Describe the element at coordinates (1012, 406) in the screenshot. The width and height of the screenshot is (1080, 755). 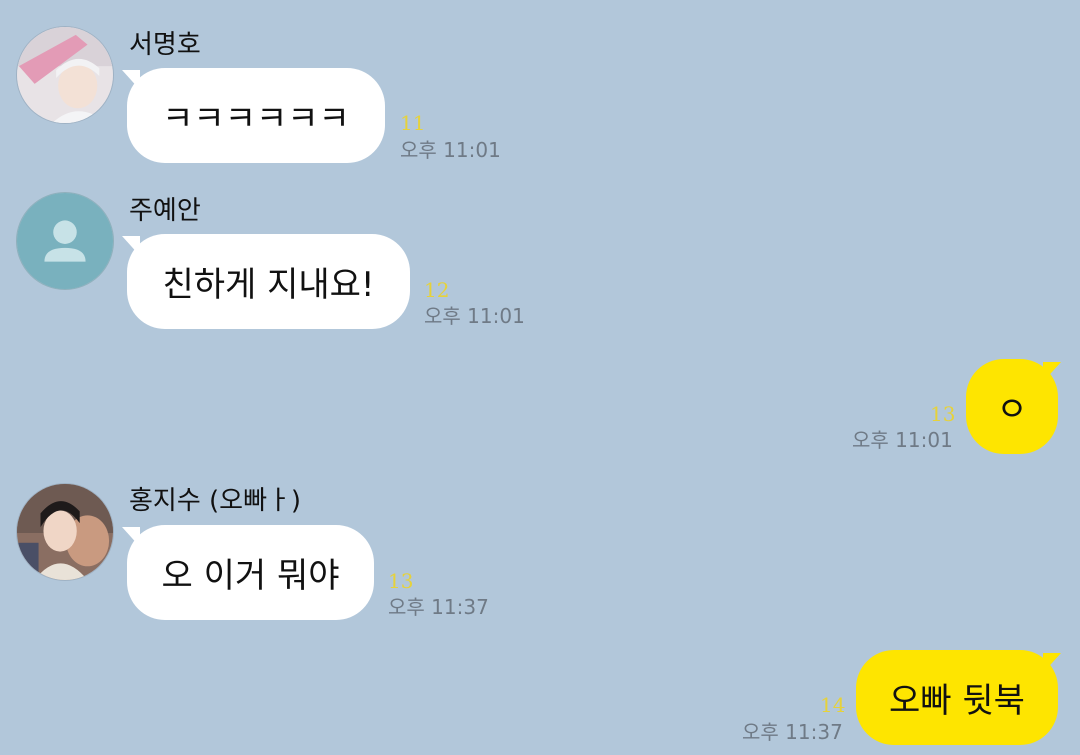
I see `message-bubble: ㅇ` at that location.